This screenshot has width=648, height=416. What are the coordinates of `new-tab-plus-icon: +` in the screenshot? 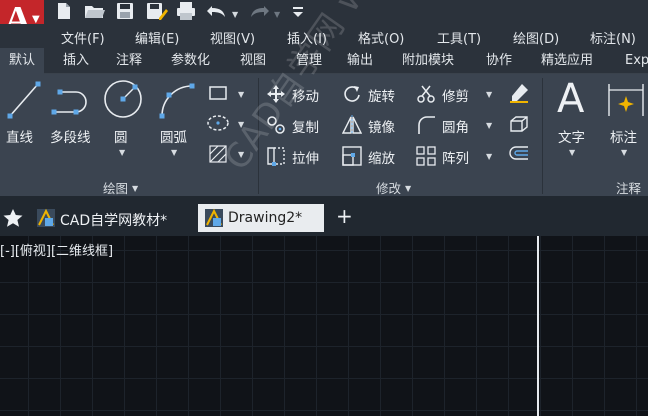 It's located at (344, 216).